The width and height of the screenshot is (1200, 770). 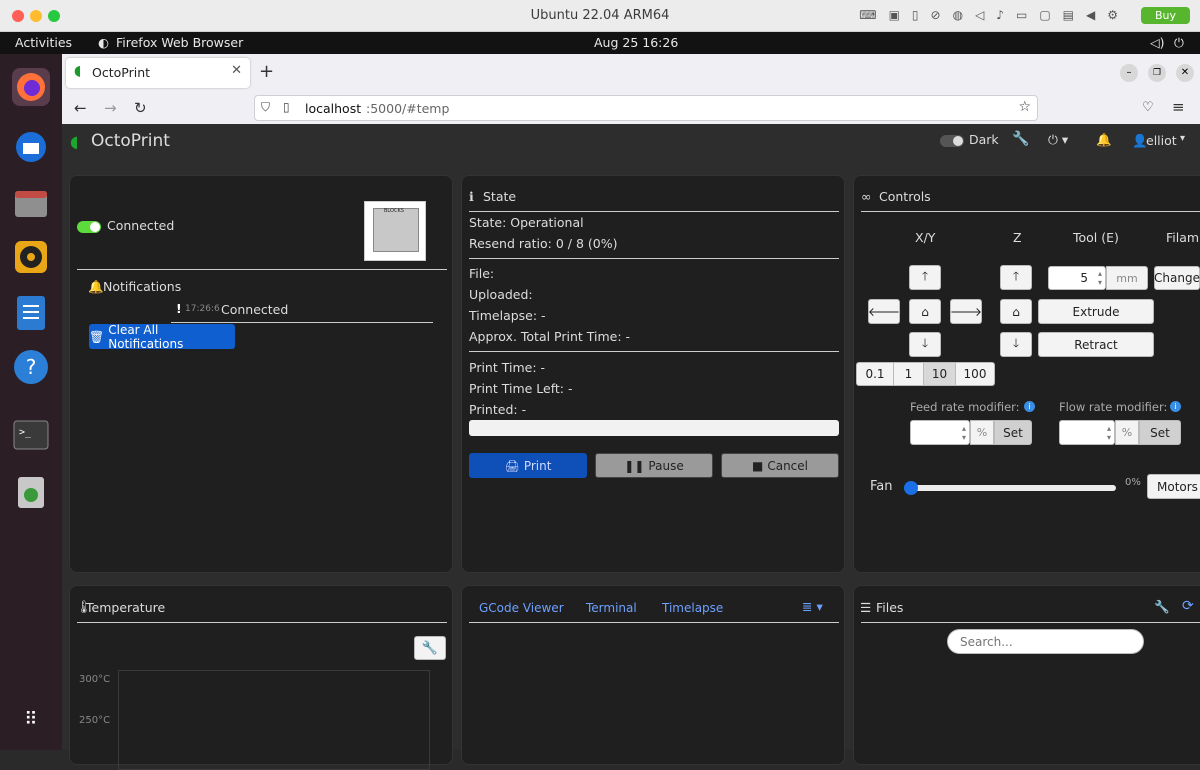 I want to click on feed-set-button: Set, so click(x=1013, y=432).